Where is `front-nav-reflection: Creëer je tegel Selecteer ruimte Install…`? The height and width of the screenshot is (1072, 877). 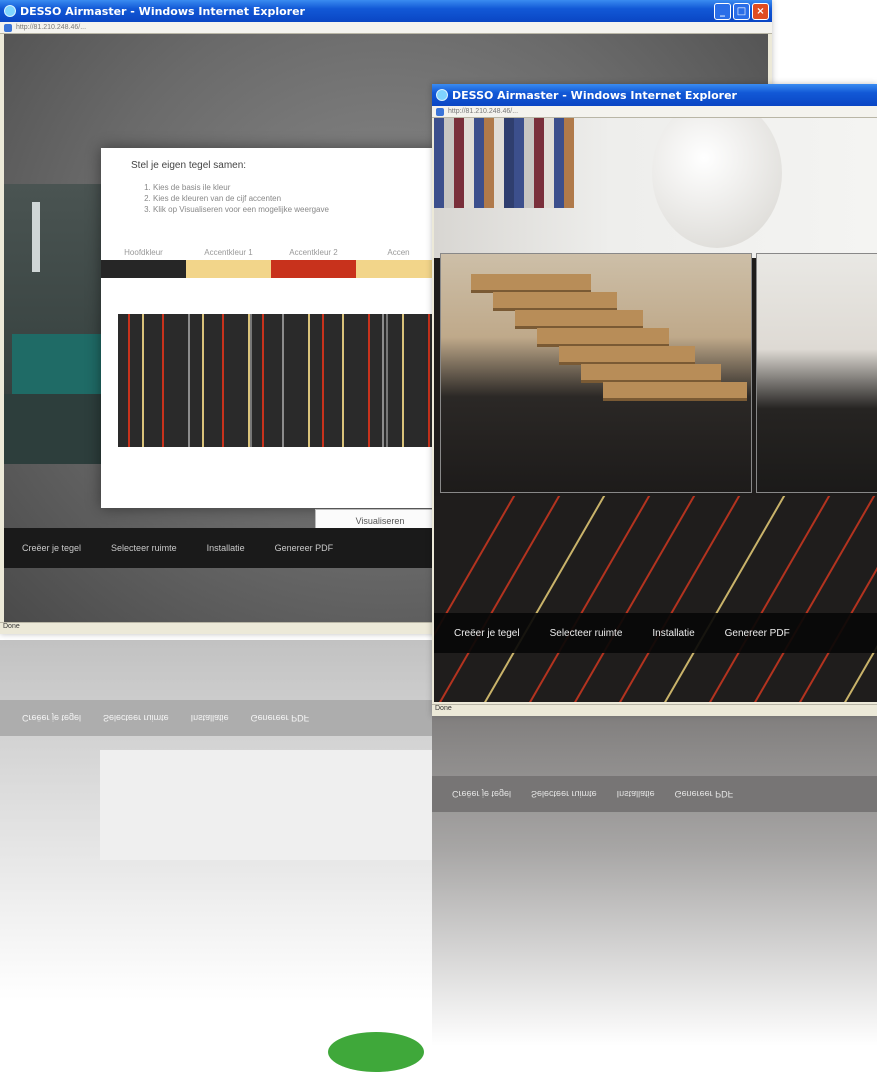 front-nav-reflection: Creëer je tegel Selecteer ruimte Install… is located at coordinates (654, 794).